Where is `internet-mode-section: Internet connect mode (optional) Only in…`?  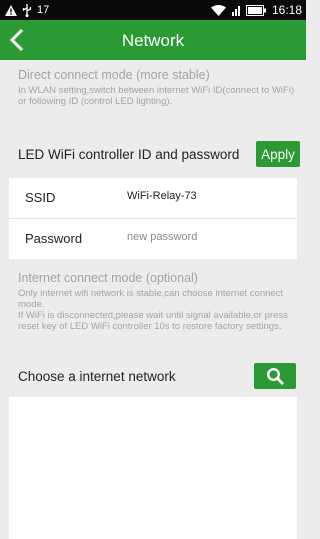
internet-mode-section: Internet connect mode (optional) Only in… is located at coordinates (157, 301).